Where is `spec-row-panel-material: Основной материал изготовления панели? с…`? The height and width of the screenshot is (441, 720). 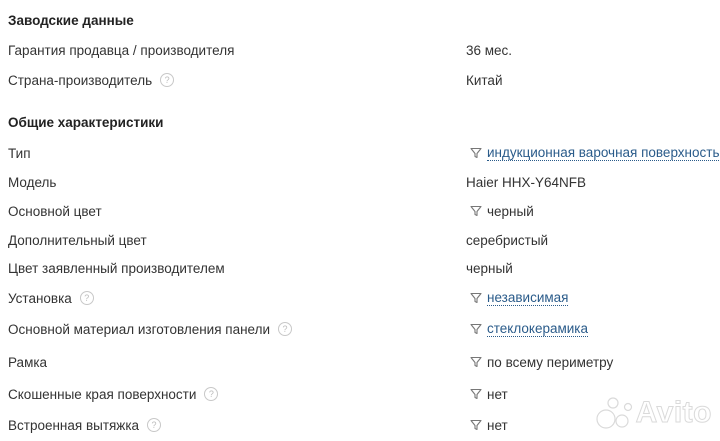
spec-row-panel-material: Основной материал изготовления панели? с… is located at coordinates (360, 333).